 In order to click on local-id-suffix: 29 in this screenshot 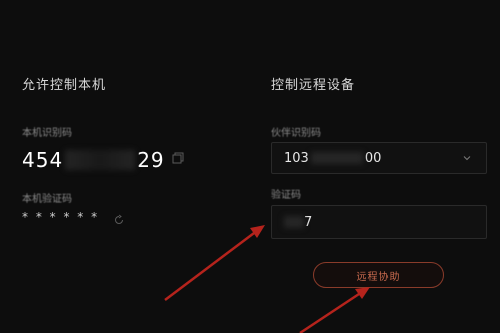, I will do `click(151, 160)`.